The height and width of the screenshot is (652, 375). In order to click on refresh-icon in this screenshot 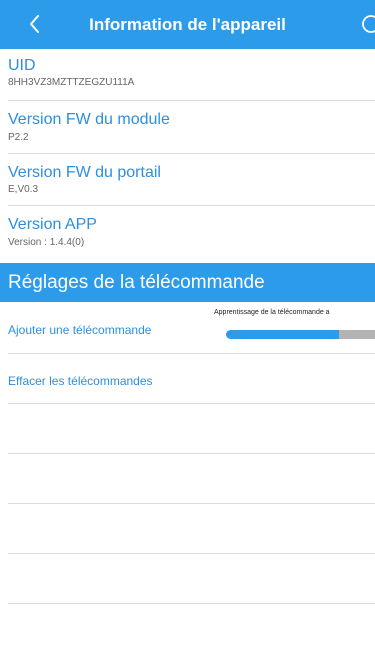, I will do `click(368, 24)`.